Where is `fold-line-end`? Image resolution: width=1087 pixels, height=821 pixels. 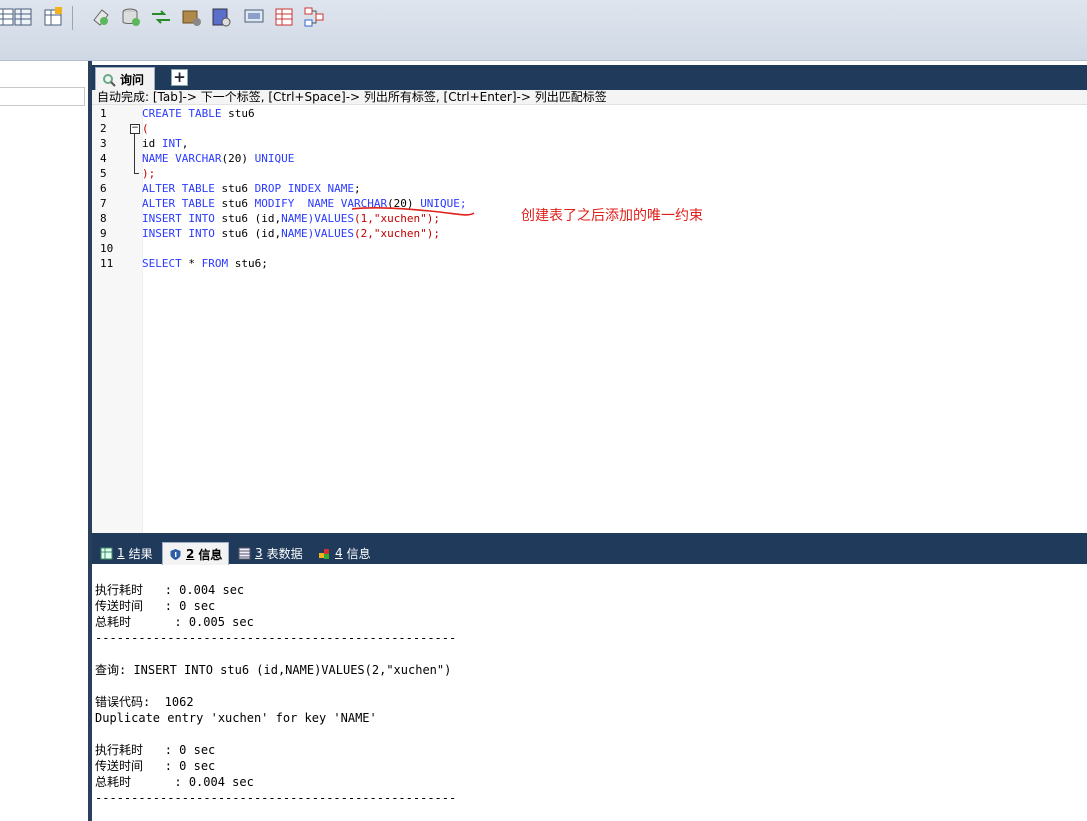
fold-line-end is located at coordinates (136, 173).